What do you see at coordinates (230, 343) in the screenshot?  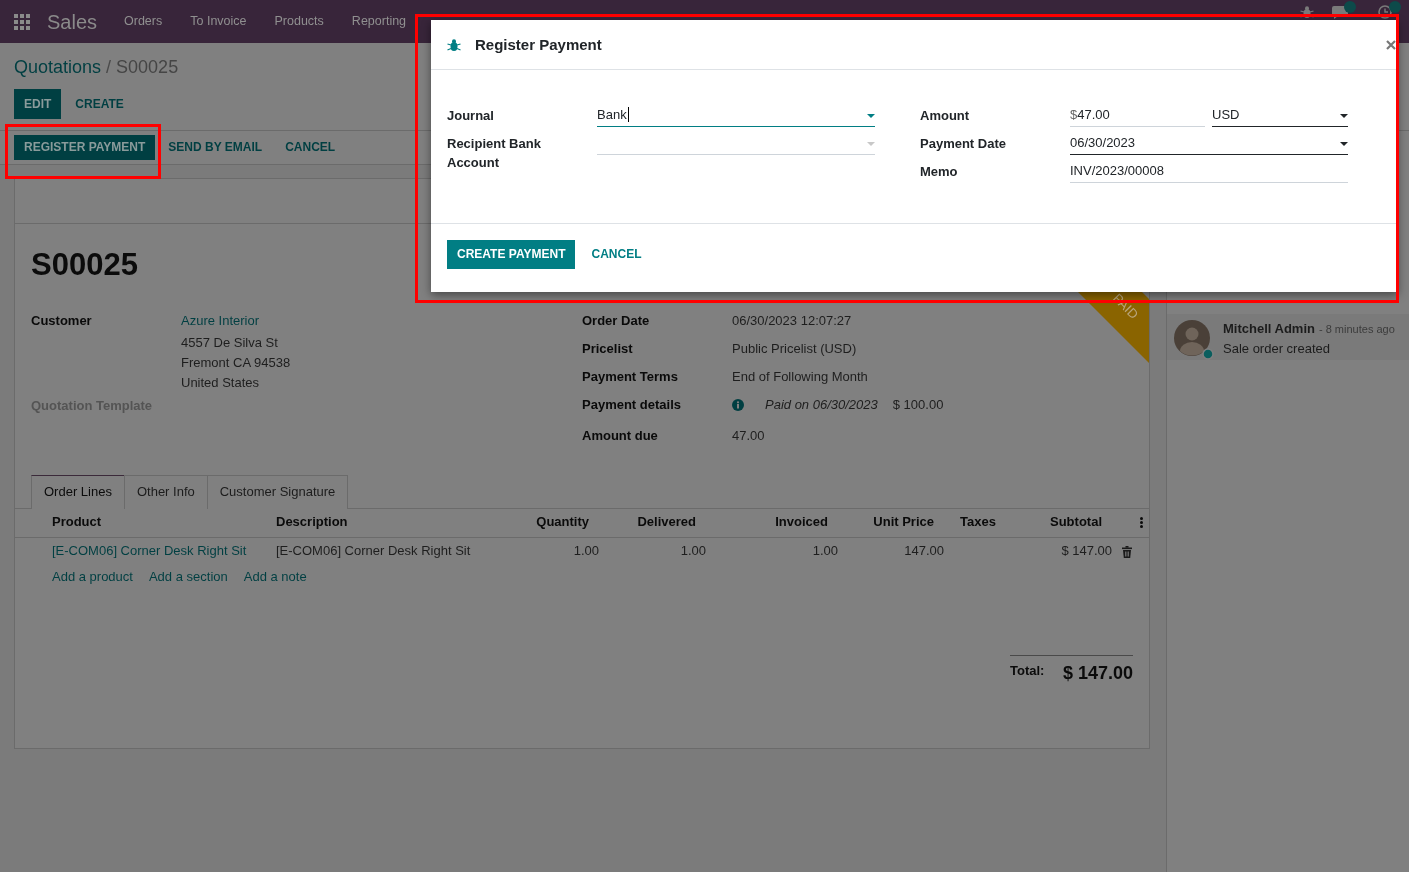 I see `address-line: 4557 De Silva St` at bounding box center [230, 343].